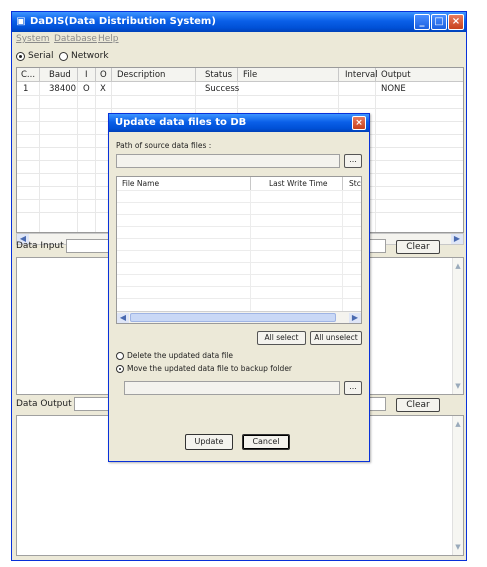 This screenshot has height=567, width=487. What do you see at coordinates (41, 56) in the screenshot?
I see `serial-label: Serial` at bounding box center [41, 56].